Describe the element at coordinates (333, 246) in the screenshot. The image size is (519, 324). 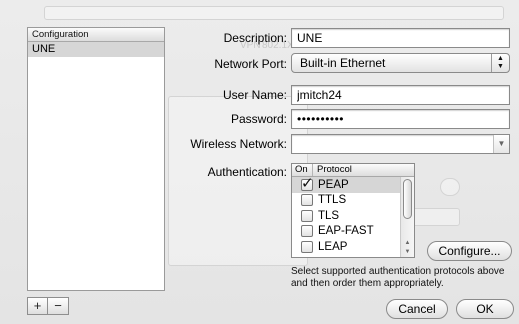
I see `protocol-name: LEAP` at that location.